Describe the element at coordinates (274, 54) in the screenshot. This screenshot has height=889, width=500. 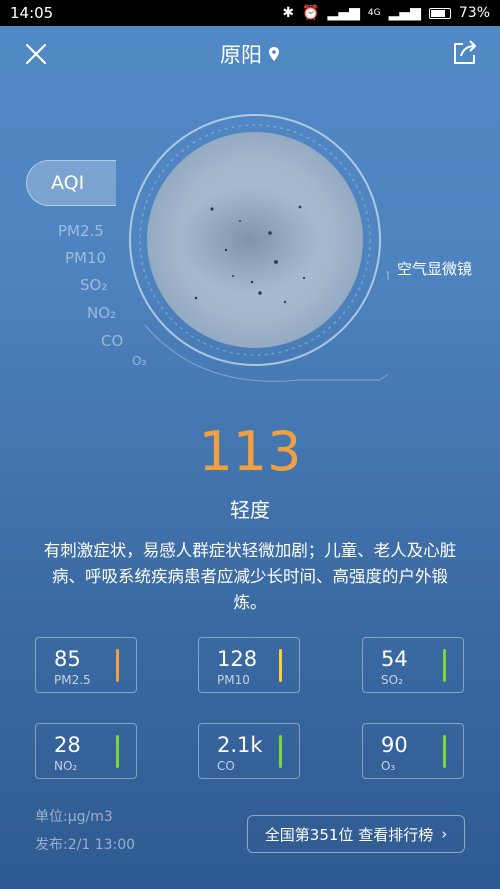
I see `location-pin-icon` at that location.